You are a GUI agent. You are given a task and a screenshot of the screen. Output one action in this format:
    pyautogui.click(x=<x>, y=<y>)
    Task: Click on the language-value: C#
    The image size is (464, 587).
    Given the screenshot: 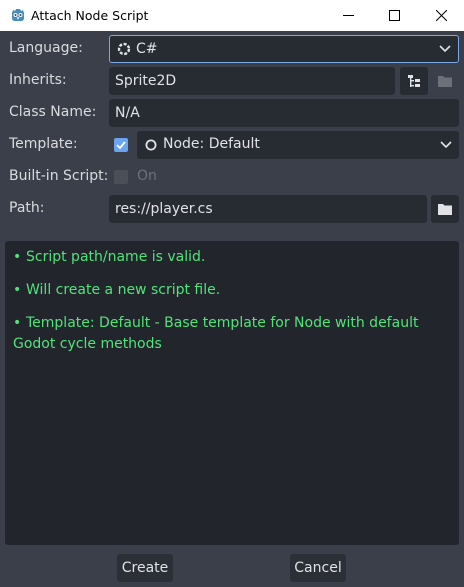 What is the action you would take?
    pyautogui.click(x=147, y=49)
    